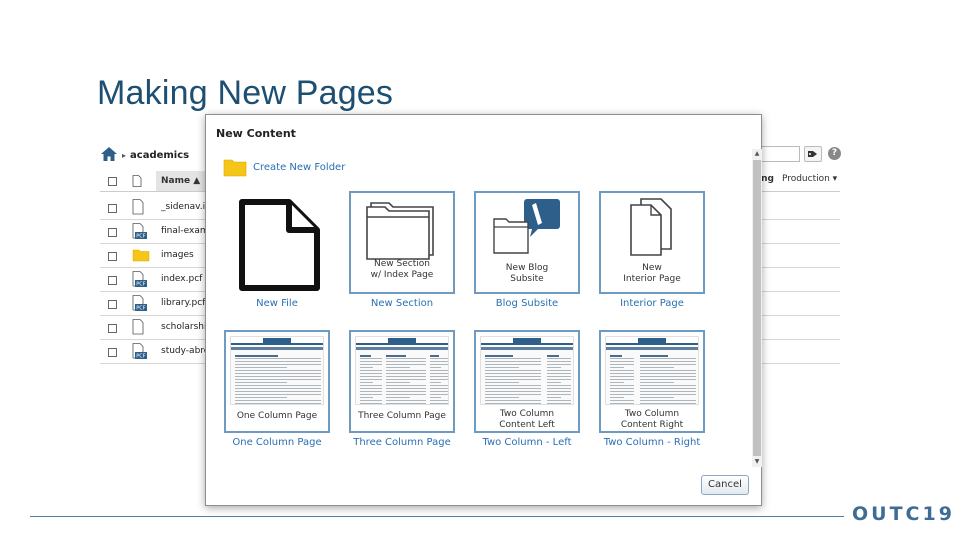 This screenshot has height=540, width=960. What do you see at coordinates (757, 154) in the screenshot?
I see `scroll-up-icon: ▲` at bounding box center [757, 154].